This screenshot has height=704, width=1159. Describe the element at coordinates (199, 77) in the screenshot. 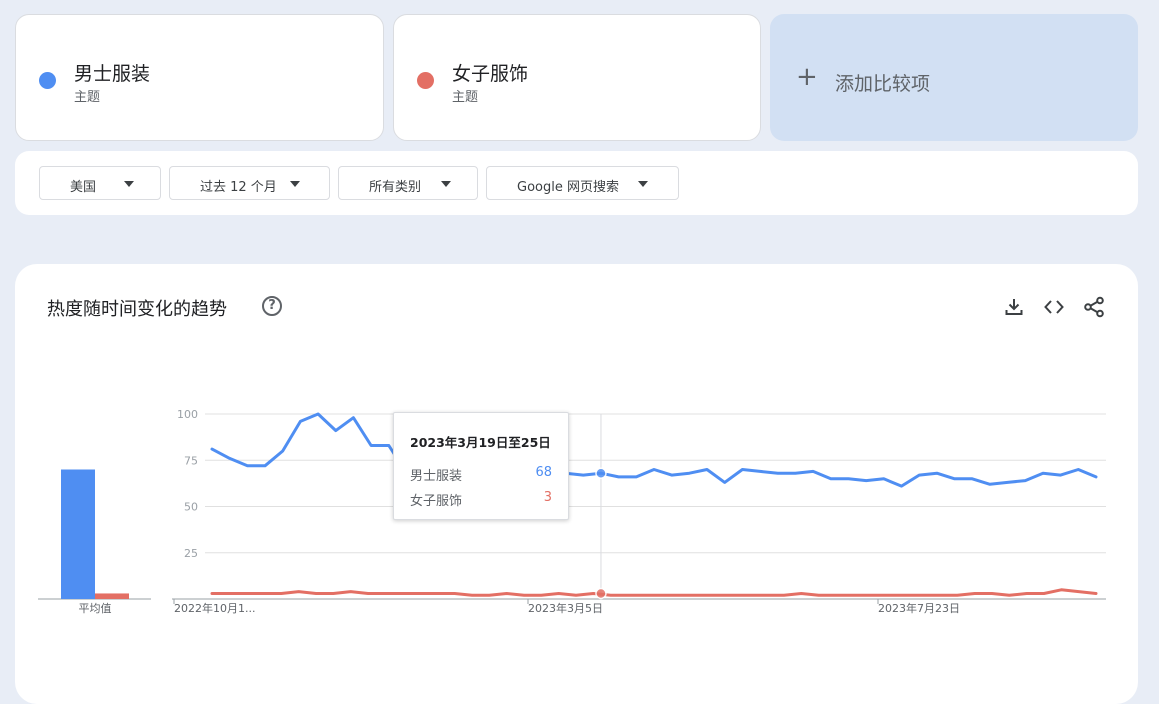

I see `term-card-1: 男士服装 主题` at that location.